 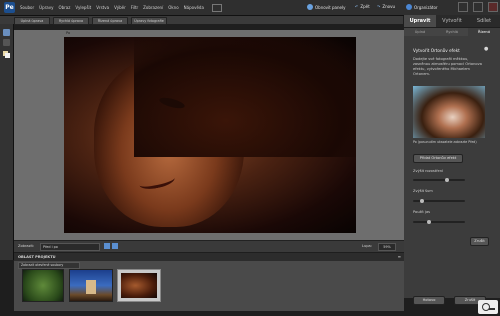 What do you see at coordinates (209, 286) in the screenshot?
I see `project-bin: Zobrazit otevřené soubory` at bounding box center [209, 286].